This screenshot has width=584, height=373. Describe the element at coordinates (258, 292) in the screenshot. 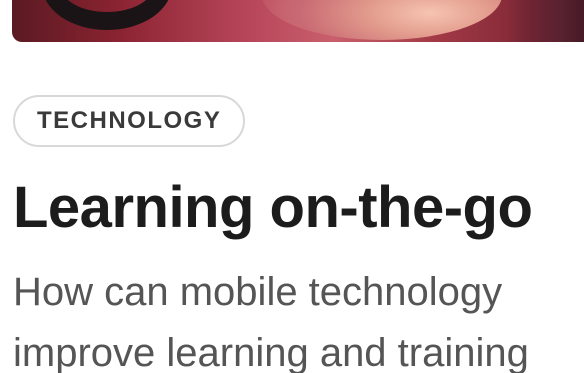

I see `description-line-1: How can mobile technology` at that location.